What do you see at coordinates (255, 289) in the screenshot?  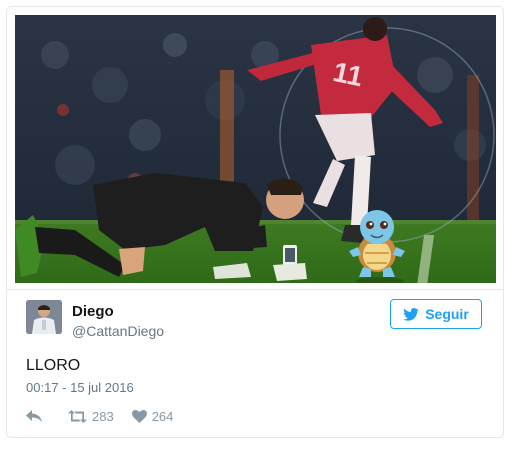 I see `divider` at bounding box center [255, 289].